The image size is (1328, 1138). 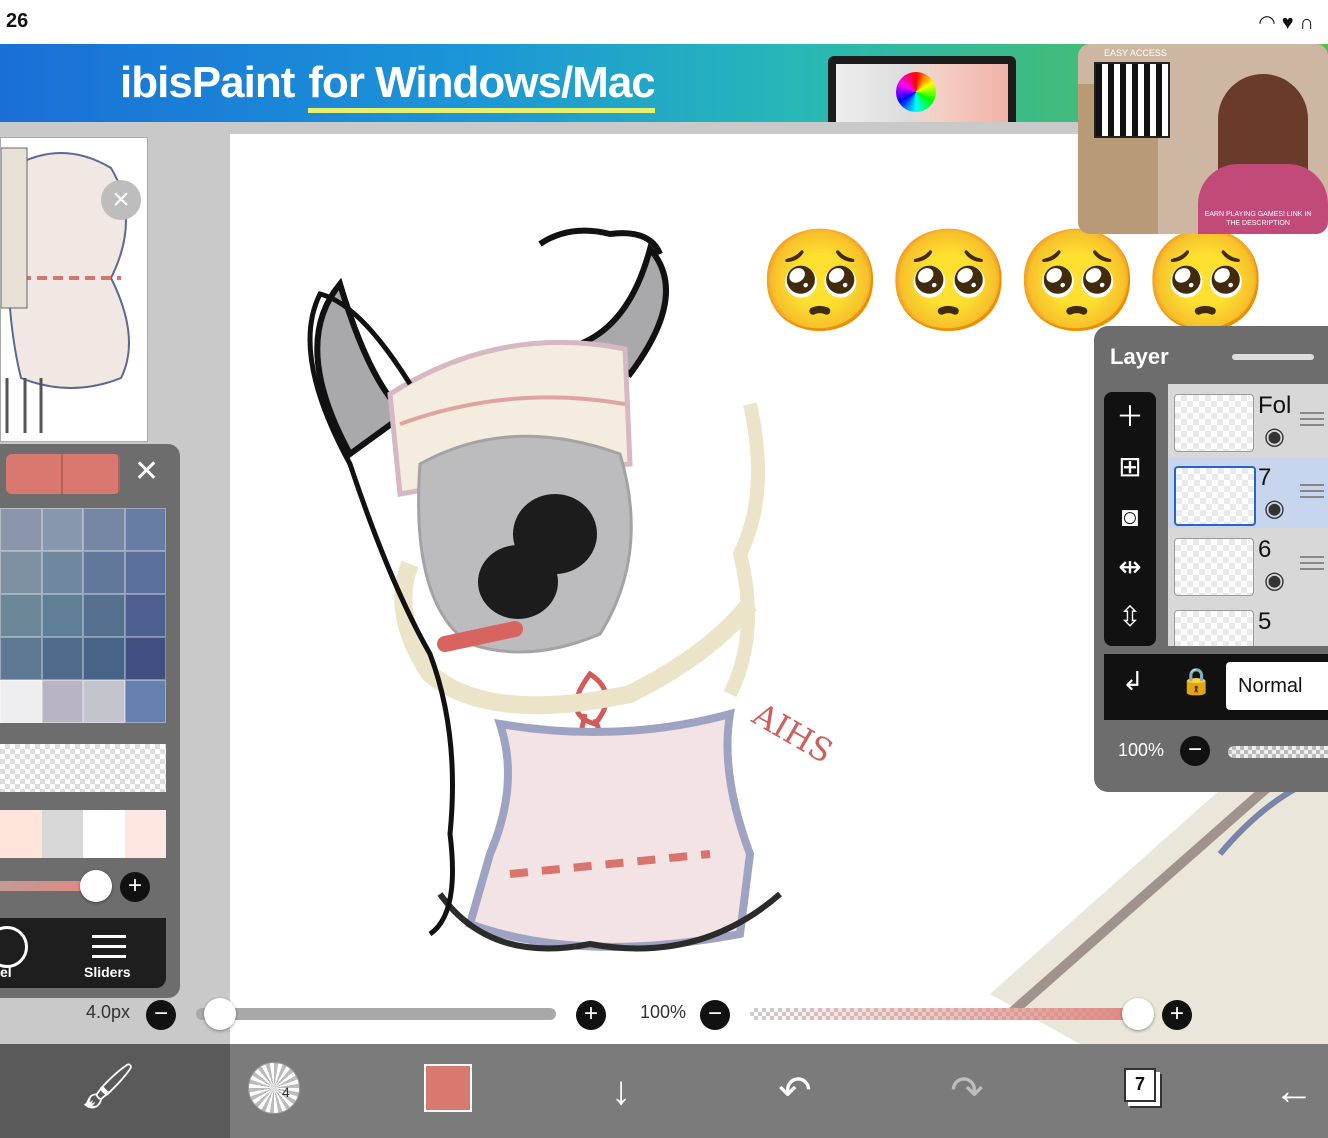 What do you see at coordinates (17, 21) in the screenshot?
I see `status-time: 26` at bounding box center [17, 21].